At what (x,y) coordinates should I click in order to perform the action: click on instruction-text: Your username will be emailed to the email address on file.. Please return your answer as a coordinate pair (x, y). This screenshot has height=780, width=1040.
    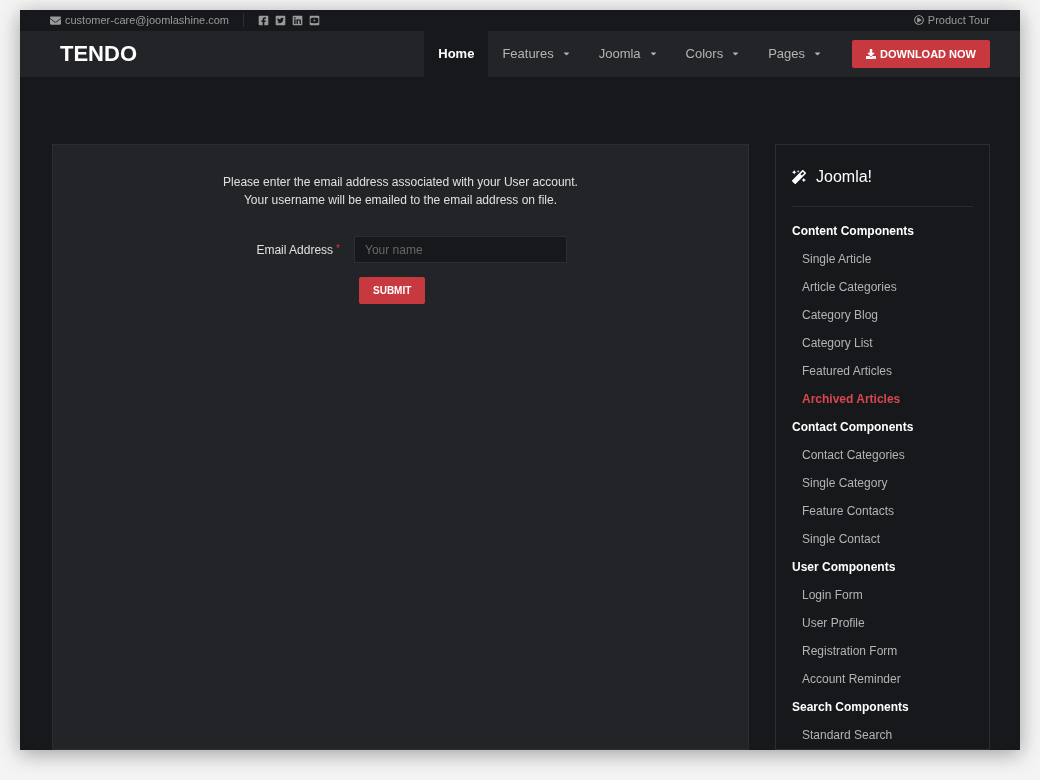
    Looking at the image, I should click on (400, 200).